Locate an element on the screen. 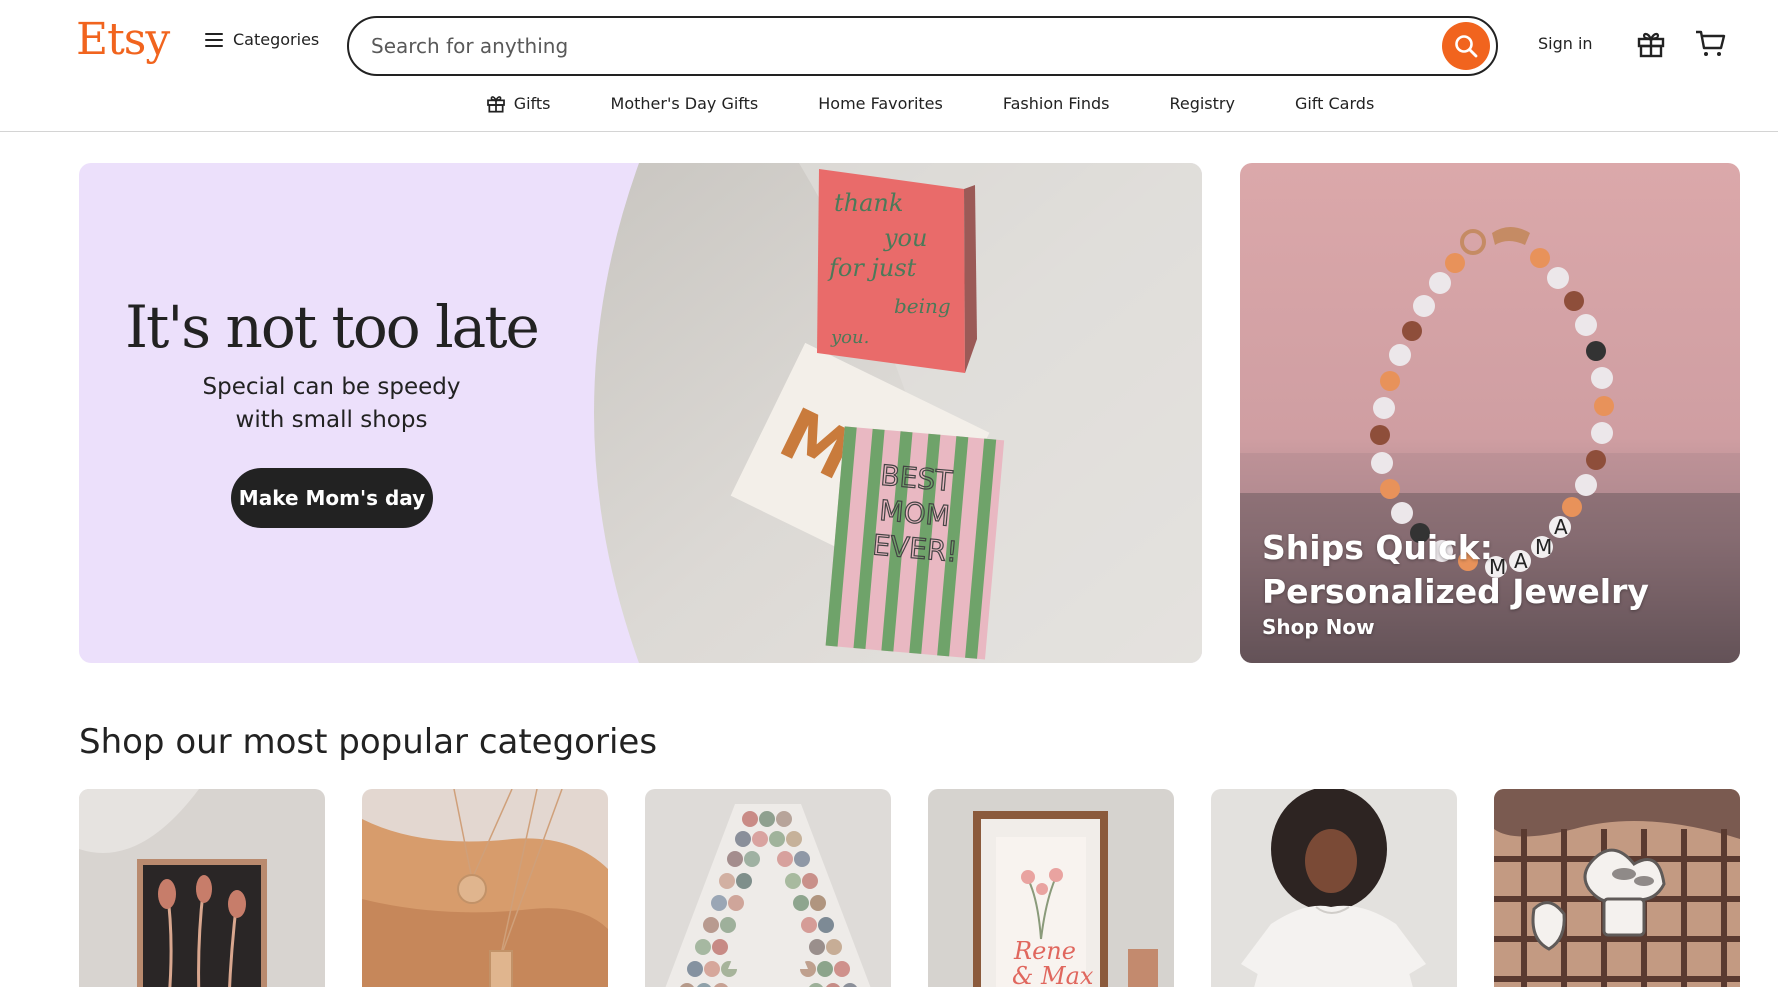  search-bar is located at coordinates (922, 46).